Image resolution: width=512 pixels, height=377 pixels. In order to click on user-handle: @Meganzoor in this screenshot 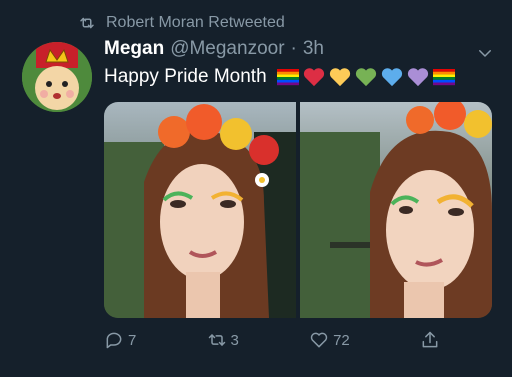, I will do `click(227, 49)`.